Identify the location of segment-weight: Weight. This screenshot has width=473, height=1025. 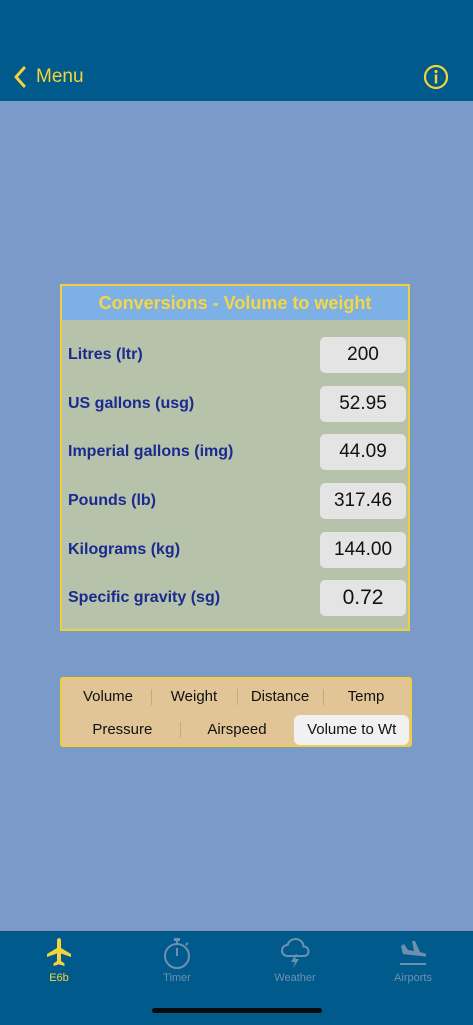
(194, 697).